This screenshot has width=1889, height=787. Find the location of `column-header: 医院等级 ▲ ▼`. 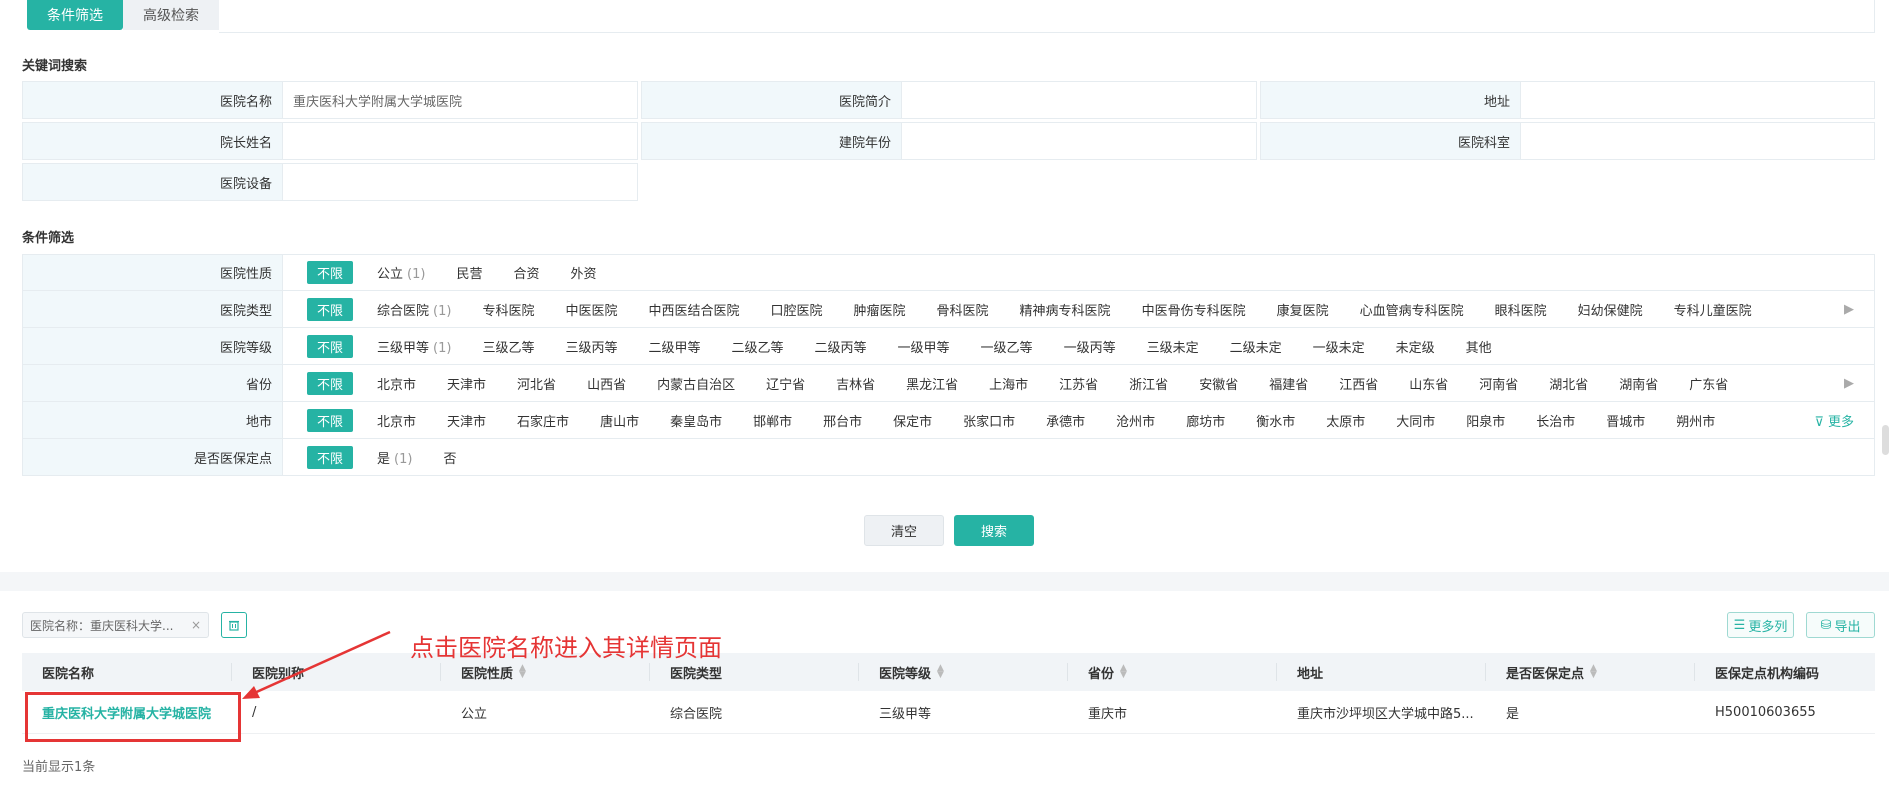

column-header: 医院等级 ▲ ▼ is located at coordinates (963, 672).